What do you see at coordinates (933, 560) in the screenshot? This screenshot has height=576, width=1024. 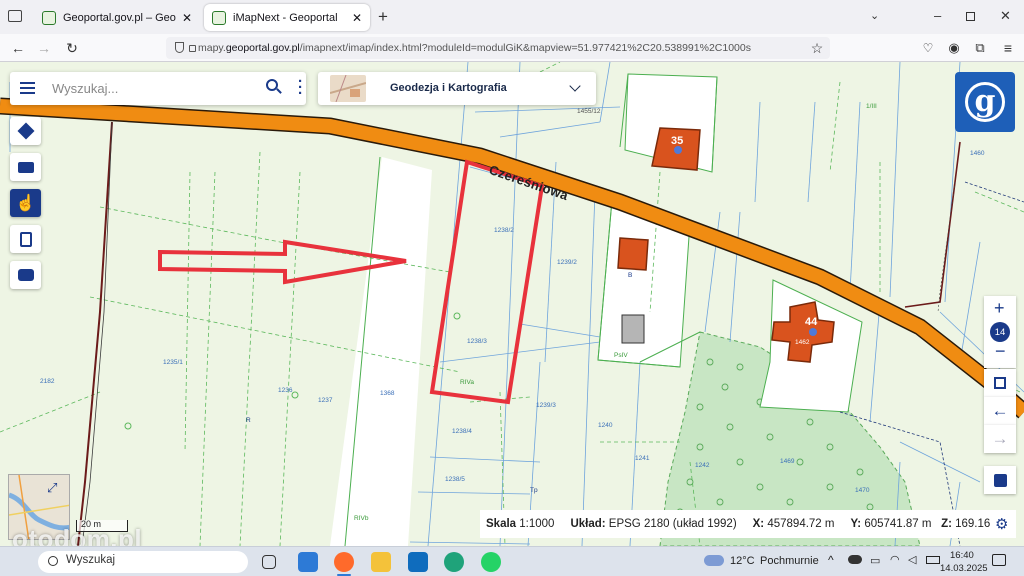 I see `battery-icon` at bounding box center [933, 560].